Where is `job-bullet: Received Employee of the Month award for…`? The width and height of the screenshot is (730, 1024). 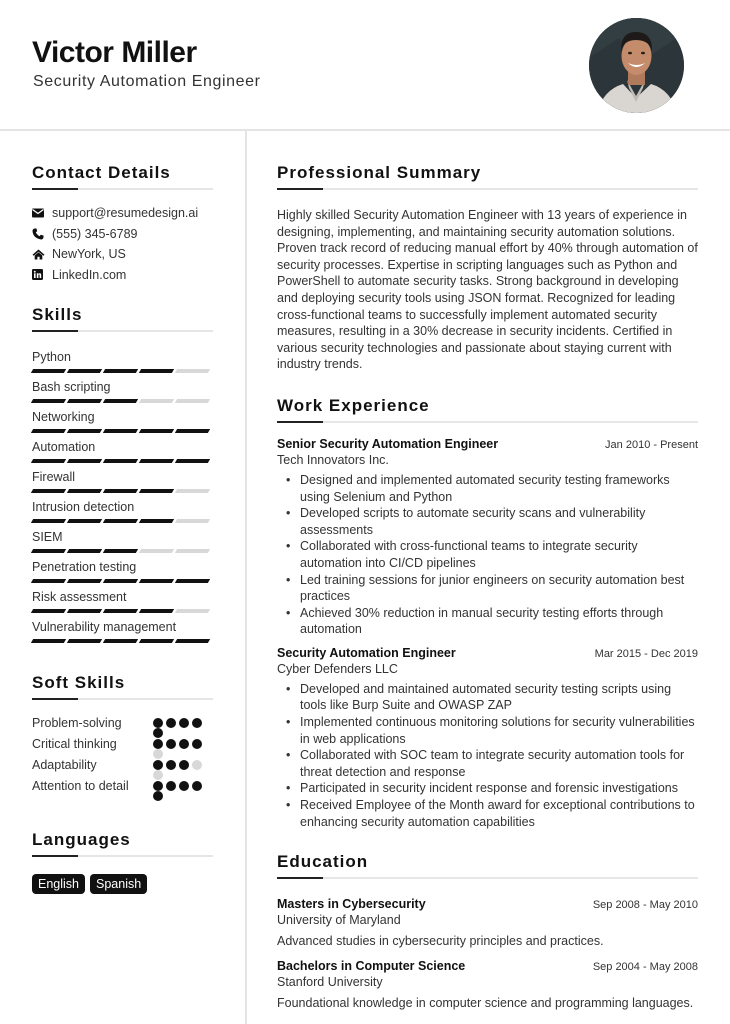
job-bullet: Received Employee of the Month award for… is located at coordinates (492, 813).